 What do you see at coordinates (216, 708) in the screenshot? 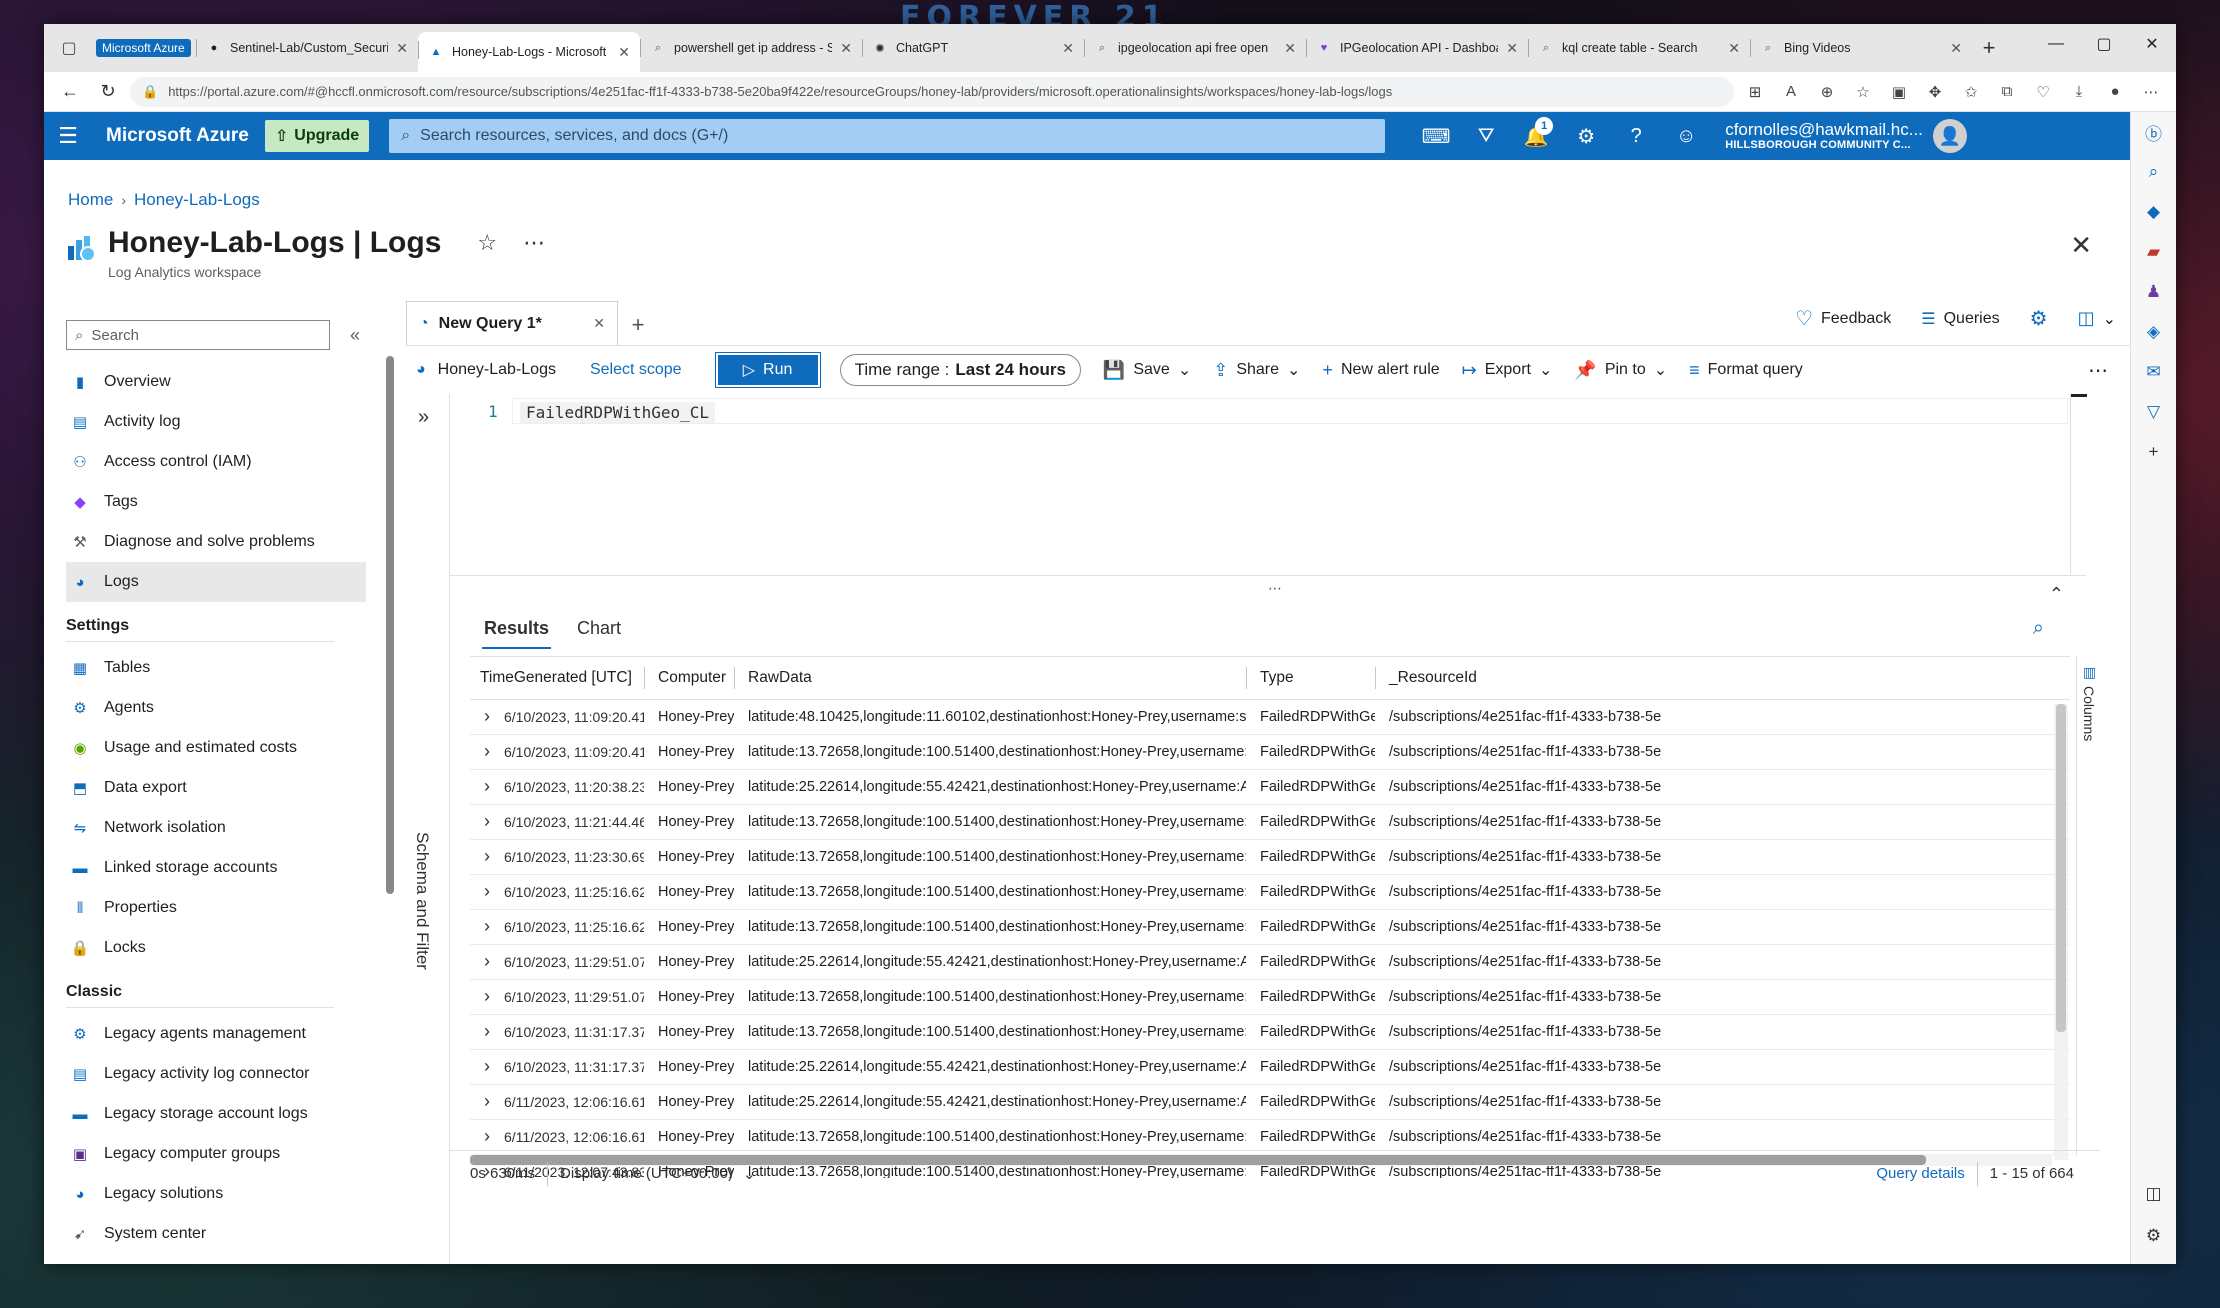
I see `sidebar-item-agents: ⚙ Agents` at bounding box center [216, 708].